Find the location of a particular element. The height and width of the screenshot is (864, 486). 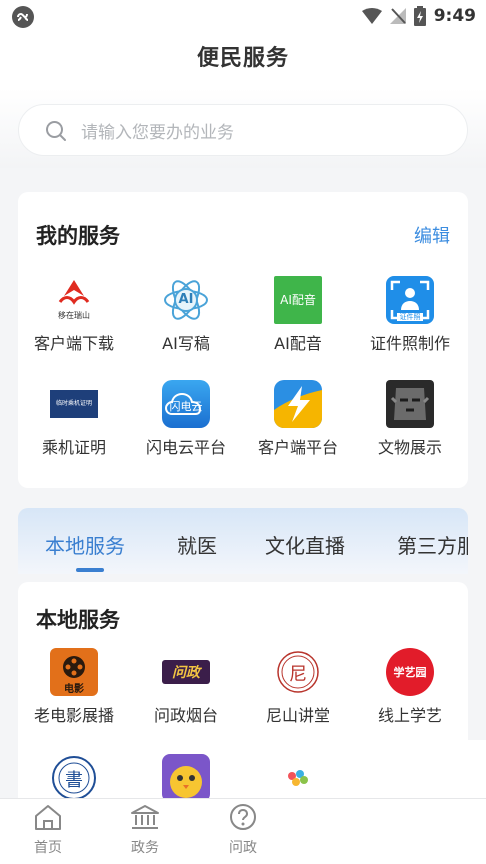

search-icon is located at coordinates (56, 131).